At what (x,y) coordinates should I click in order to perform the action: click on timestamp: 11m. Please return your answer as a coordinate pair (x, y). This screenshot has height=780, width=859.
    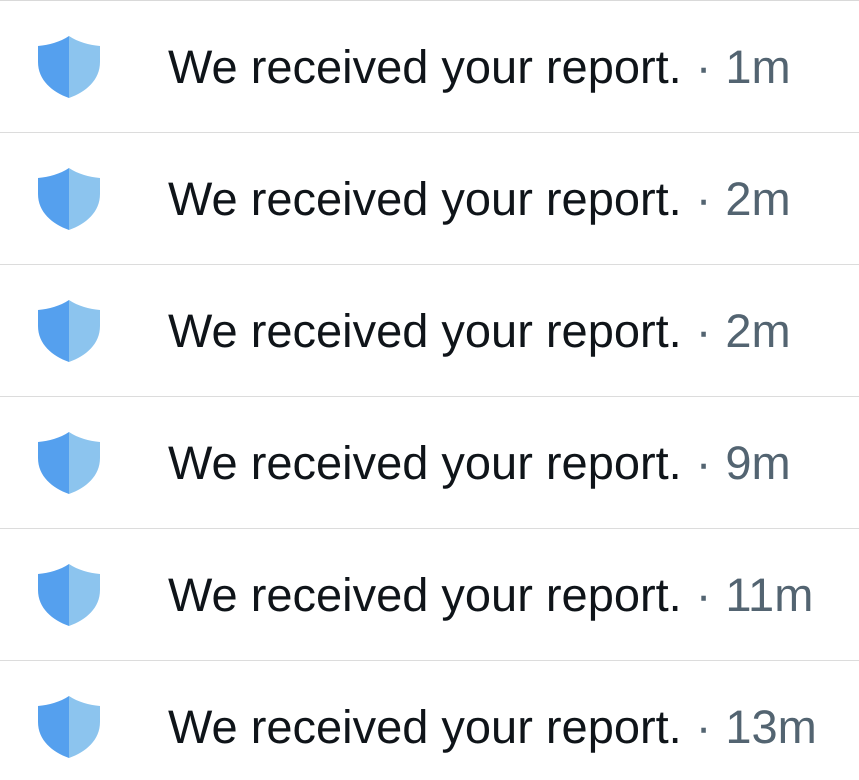
    Looking at the image, I should click on (769, 594).